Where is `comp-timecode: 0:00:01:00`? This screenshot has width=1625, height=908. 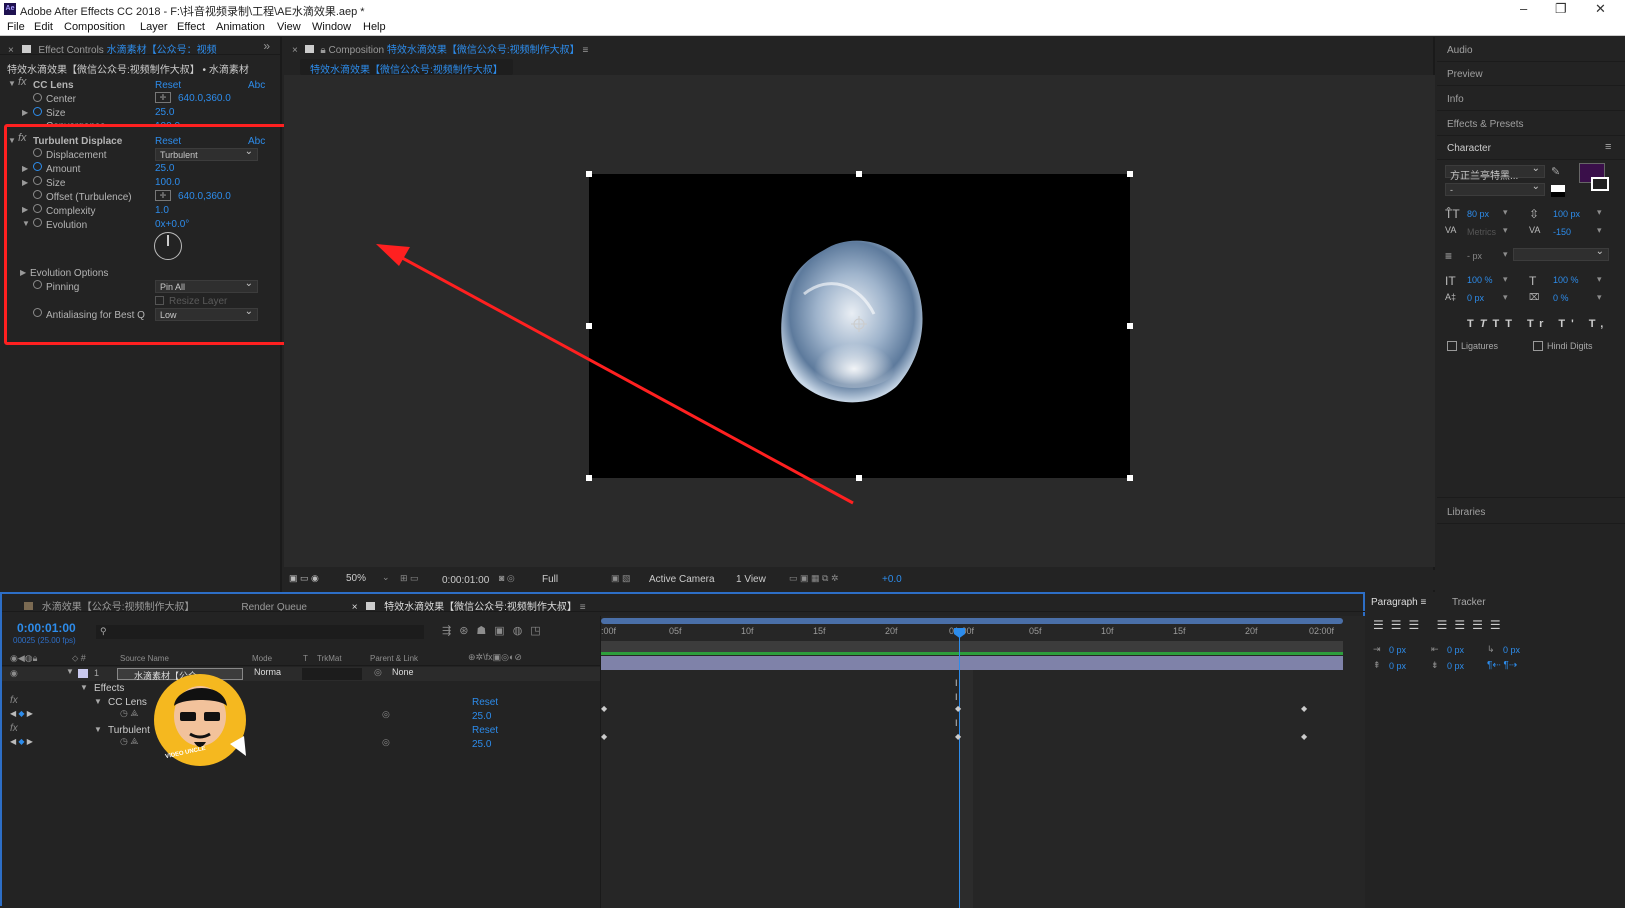 comp-timecode: 0:00:01:00 is located at coordinates (465, 580).